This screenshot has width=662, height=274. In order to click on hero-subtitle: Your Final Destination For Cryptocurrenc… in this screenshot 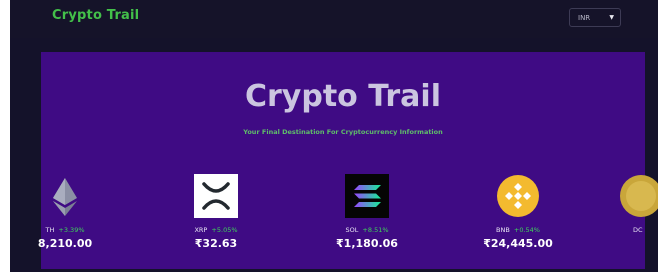, I will do `click(343, 132)`.